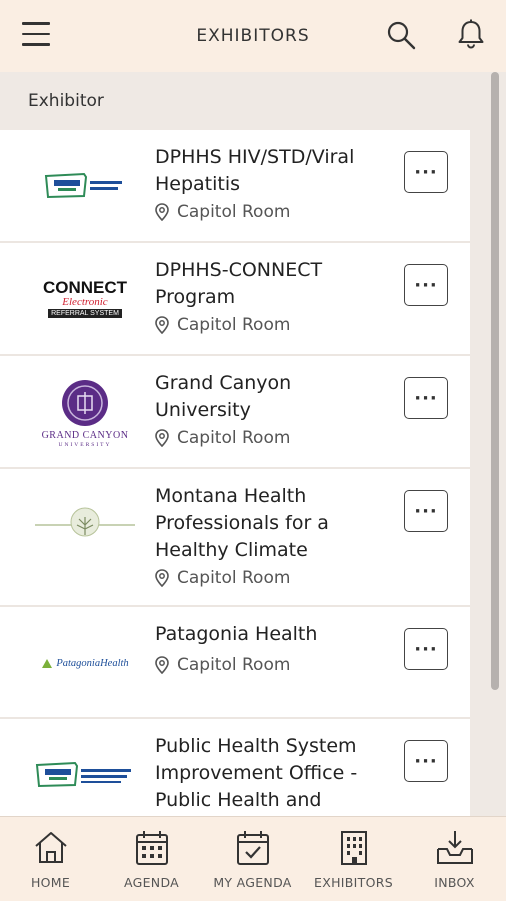 Image resolution: width=506 pixels, height=901 pixels. Describe the element at coordinates (50, 882) in the screenshot. I see `nav-label: HOME` at that location.